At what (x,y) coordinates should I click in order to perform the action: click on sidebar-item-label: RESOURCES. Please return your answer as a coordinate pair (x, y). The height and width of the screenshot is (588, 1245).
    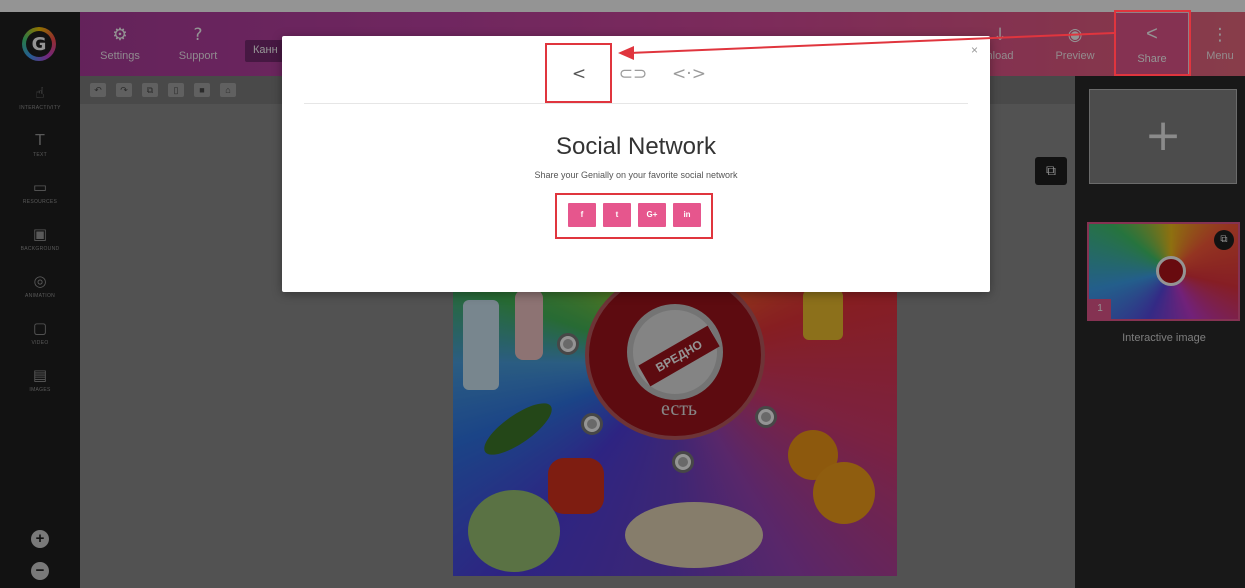
    Looking at the image, I should click on (40, 202).